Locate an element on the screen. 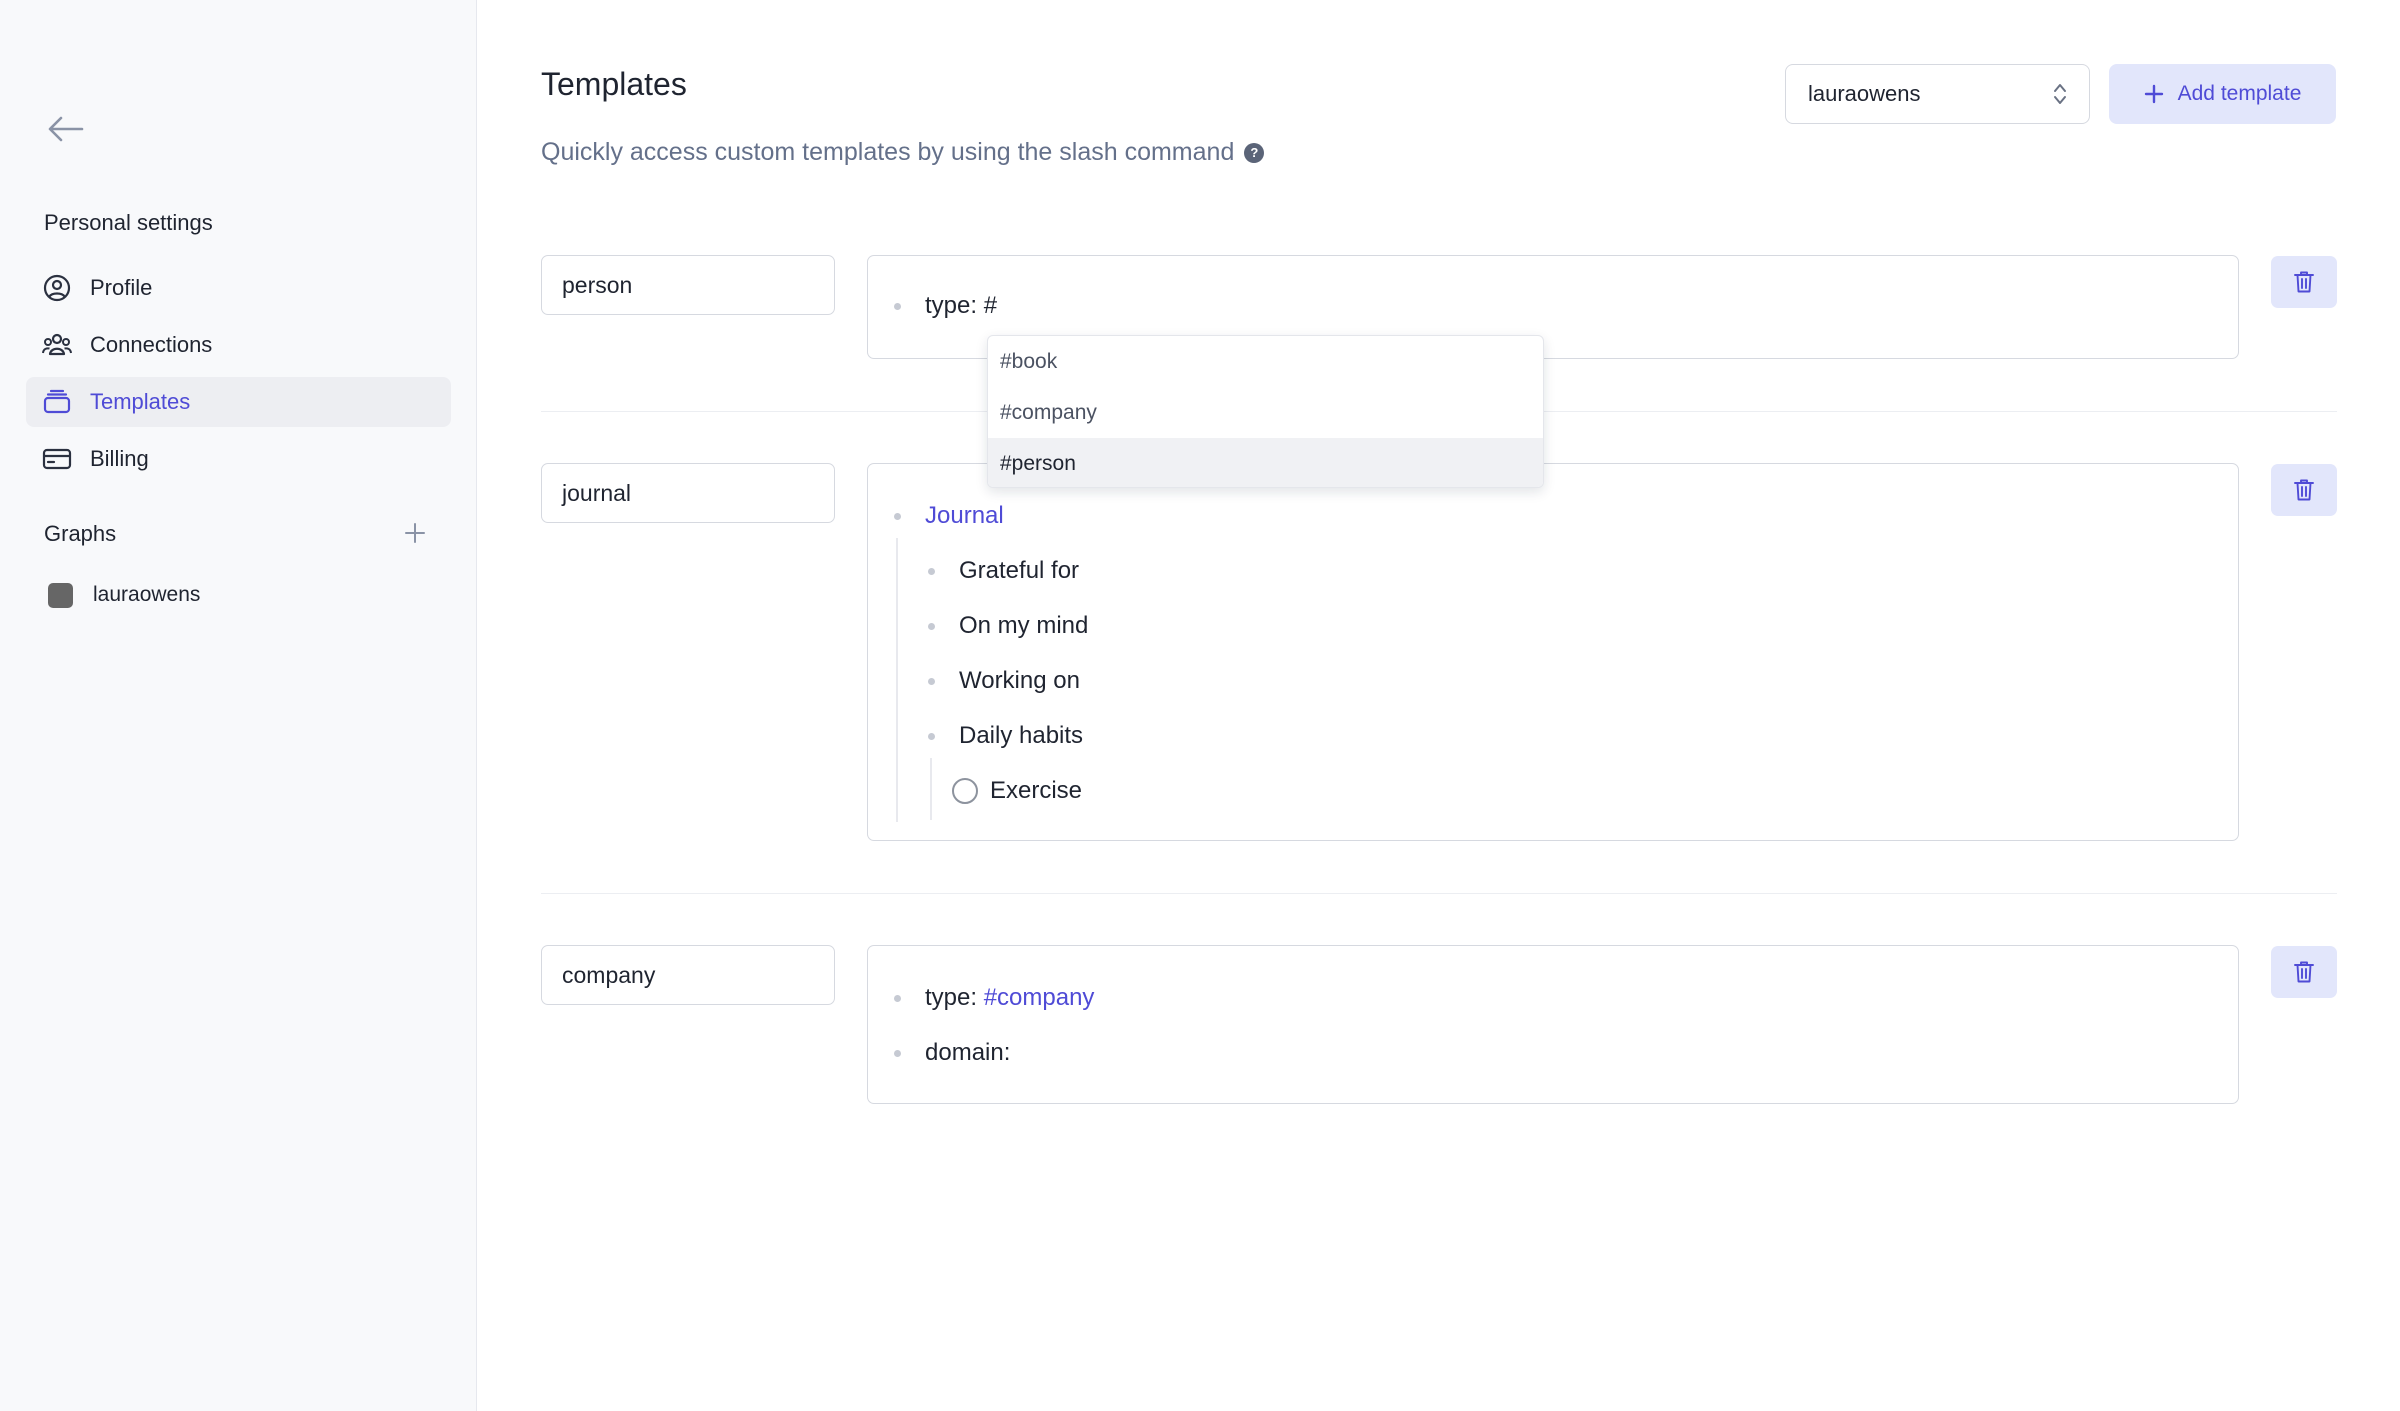 Image resolution: width=2400 pixels, height=1411 pixels. sidebar-item-label: Connections is located at coordinates (151, 344).